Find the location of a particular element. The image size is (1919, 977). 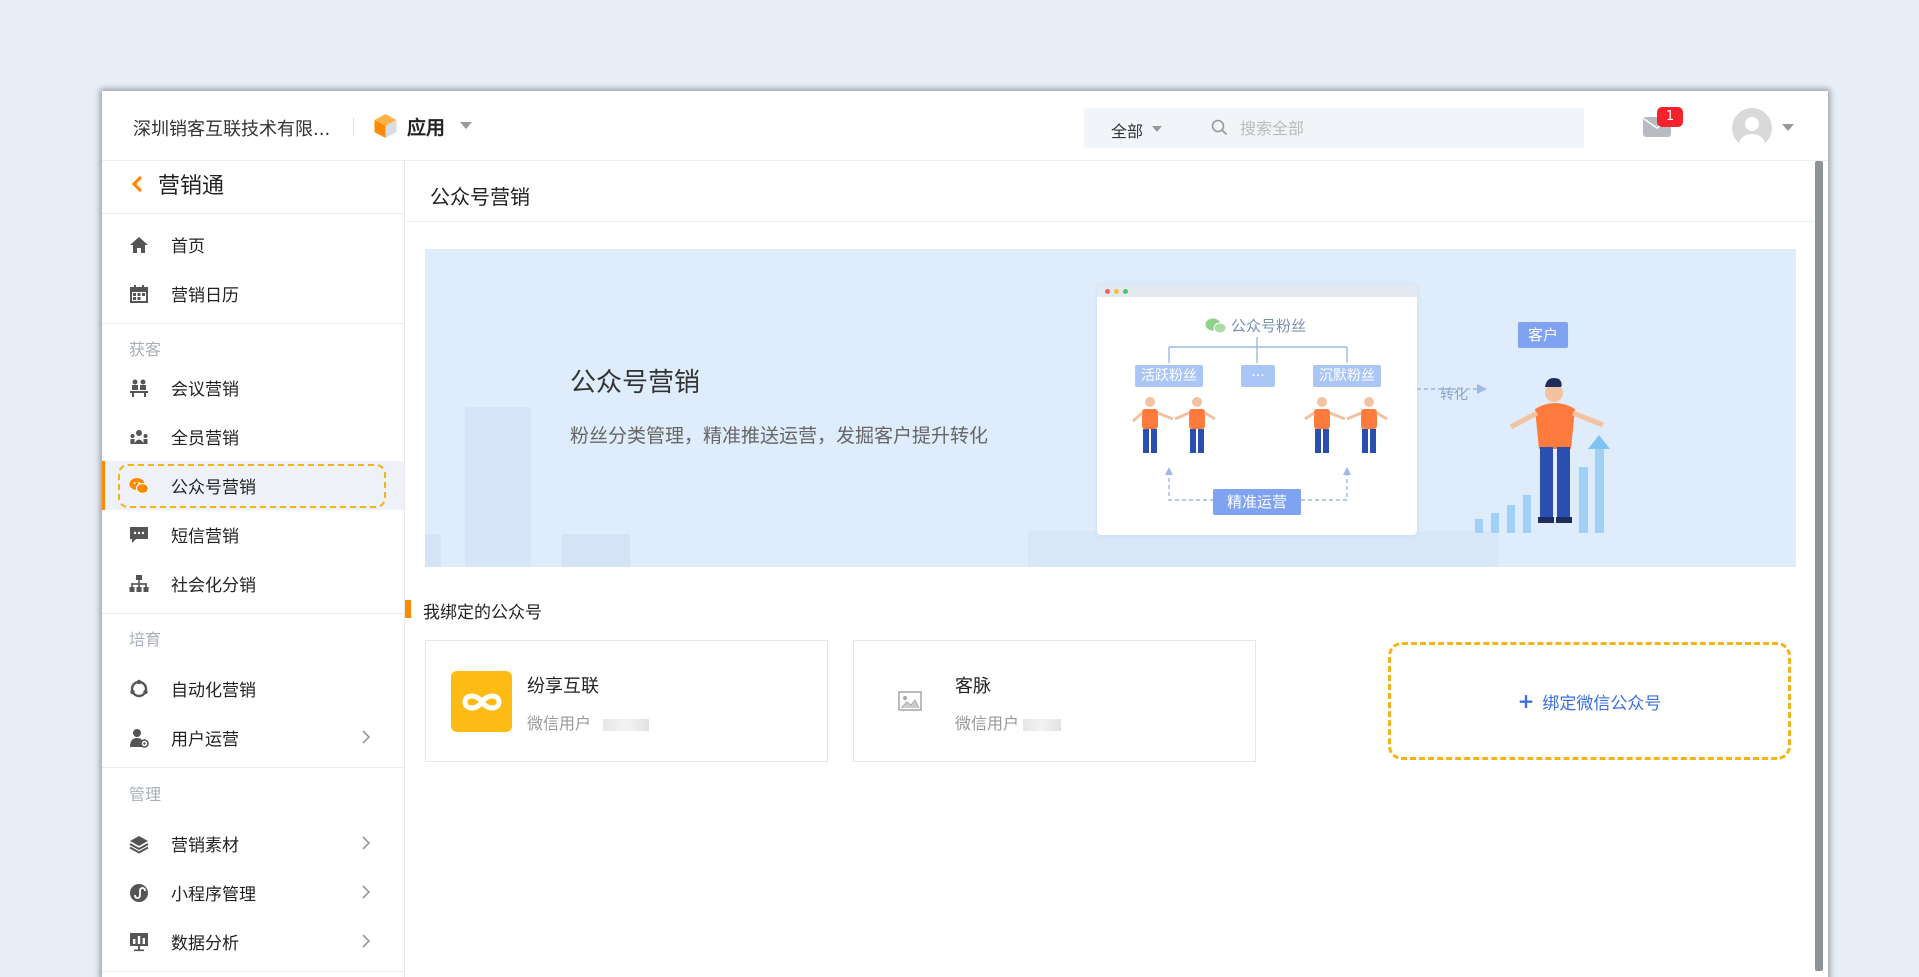

module-title: 营销通 is located at coordinates (191, 186).